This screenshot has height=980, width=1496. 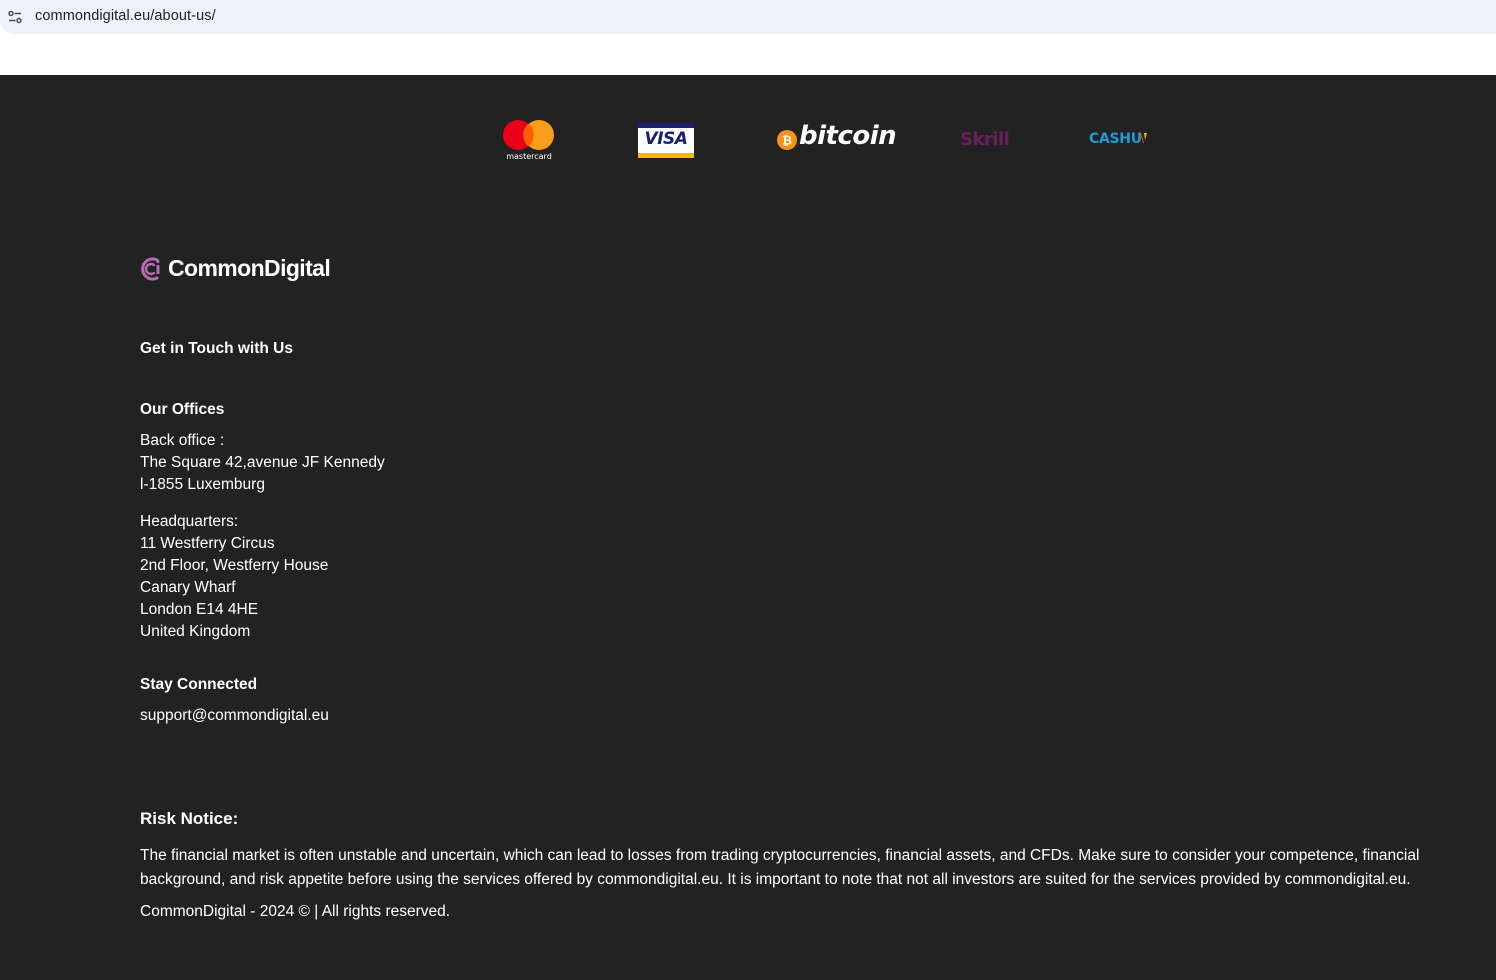 I want to click on headquarters-address-line: 2nd Floor, Westferry House, so click(x=234, y=565).